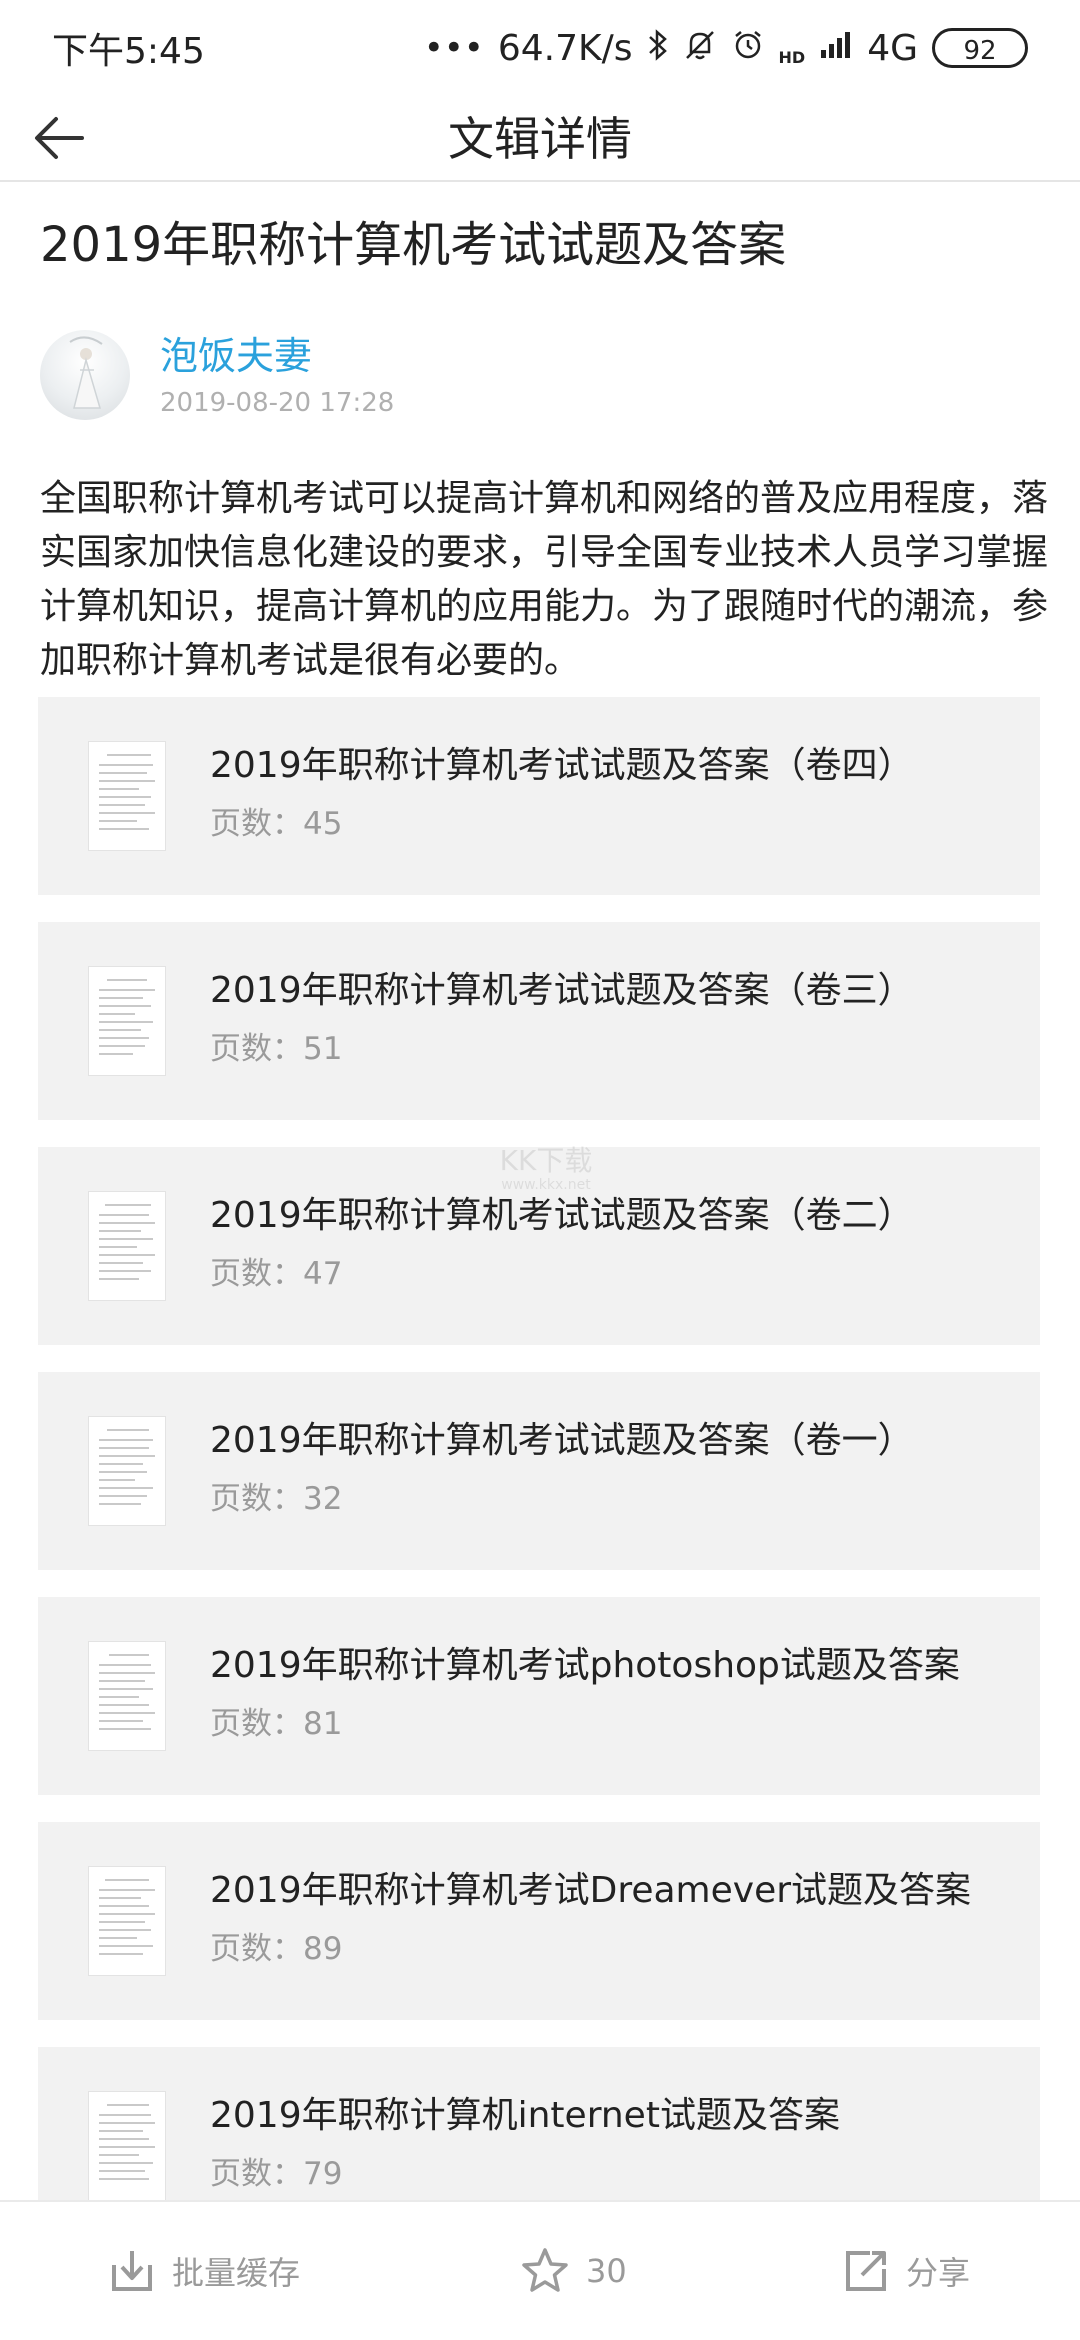 The image size is (1080, 2340). What do you see at coordinates (236, 2273) in the screenshot?
I see `batch-cache-label: 批量缓存` at bounding box center [236, 2273].